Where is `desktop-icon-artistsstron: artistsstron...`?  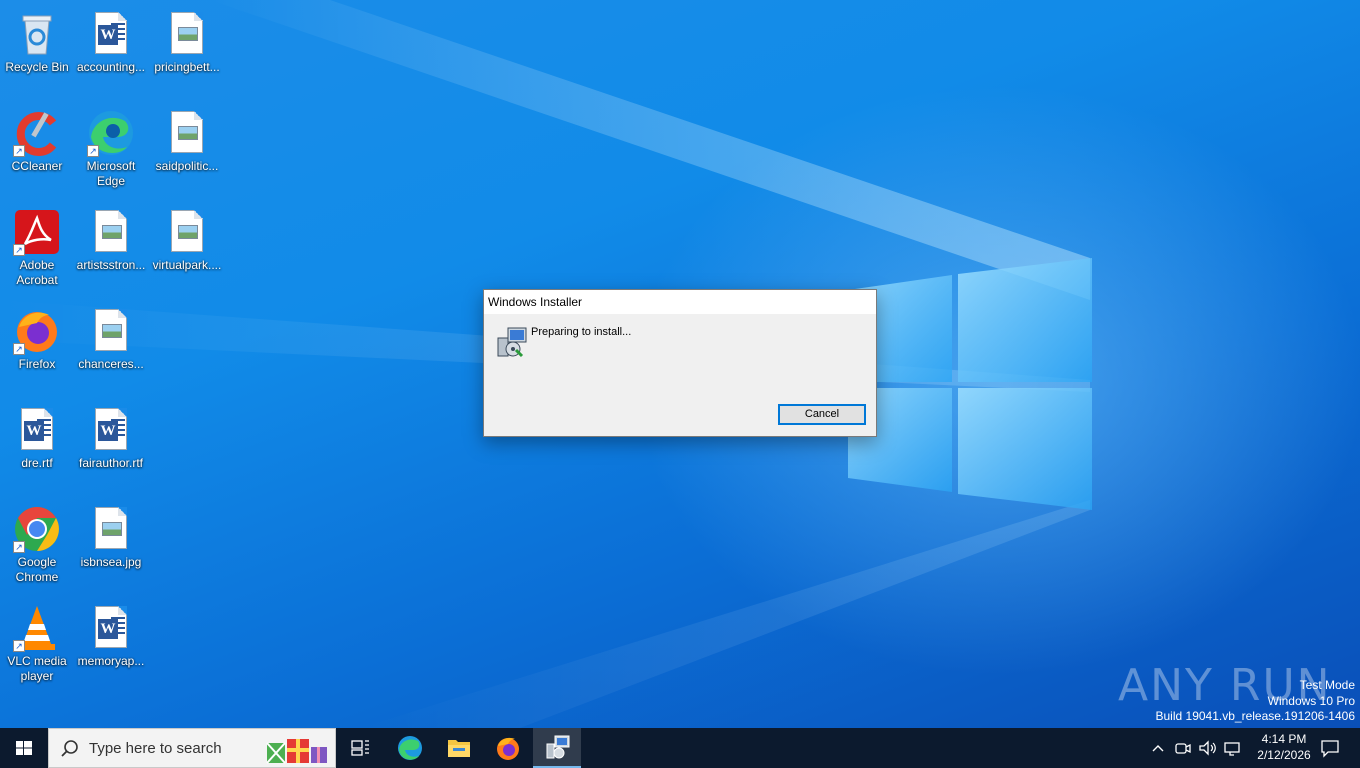
desktop-icon-artistsstron: artistsstron... is located at coordinates (111, 249).